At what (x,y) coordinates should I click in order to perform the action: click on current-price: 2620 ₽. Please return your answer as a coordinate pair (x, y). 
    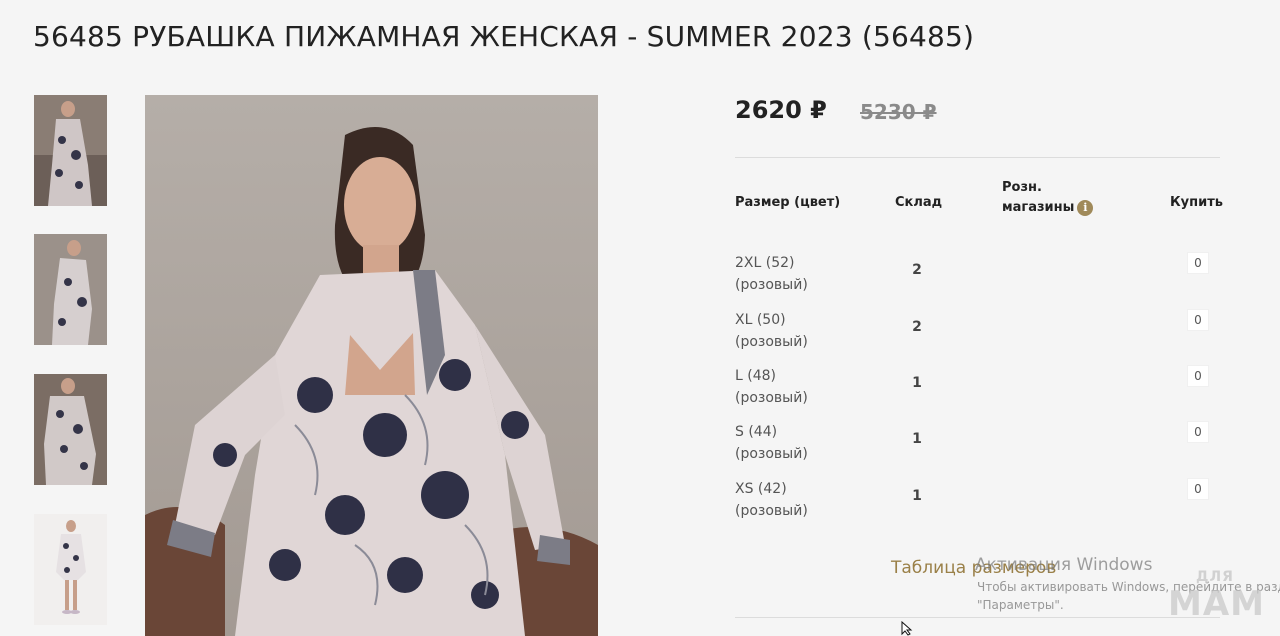
    Looking at the image, I should click on (781, 110).